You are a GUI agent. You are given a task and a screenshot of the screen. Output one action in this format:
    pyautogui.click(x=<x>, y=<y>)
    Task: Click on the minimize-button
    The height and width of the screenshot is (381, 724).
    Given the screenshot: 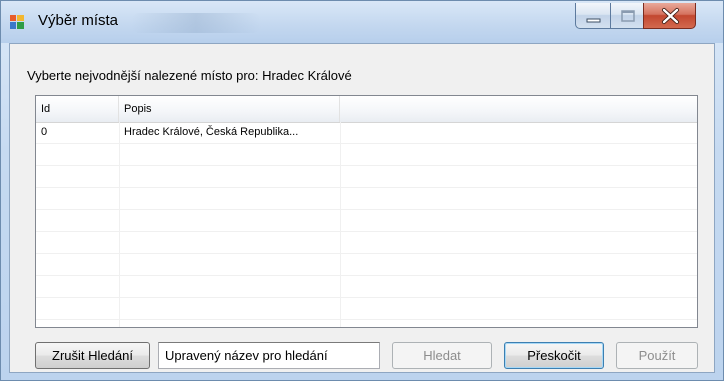 What is the action you would take?
    pyautogui.click(x=593, y=16)
    